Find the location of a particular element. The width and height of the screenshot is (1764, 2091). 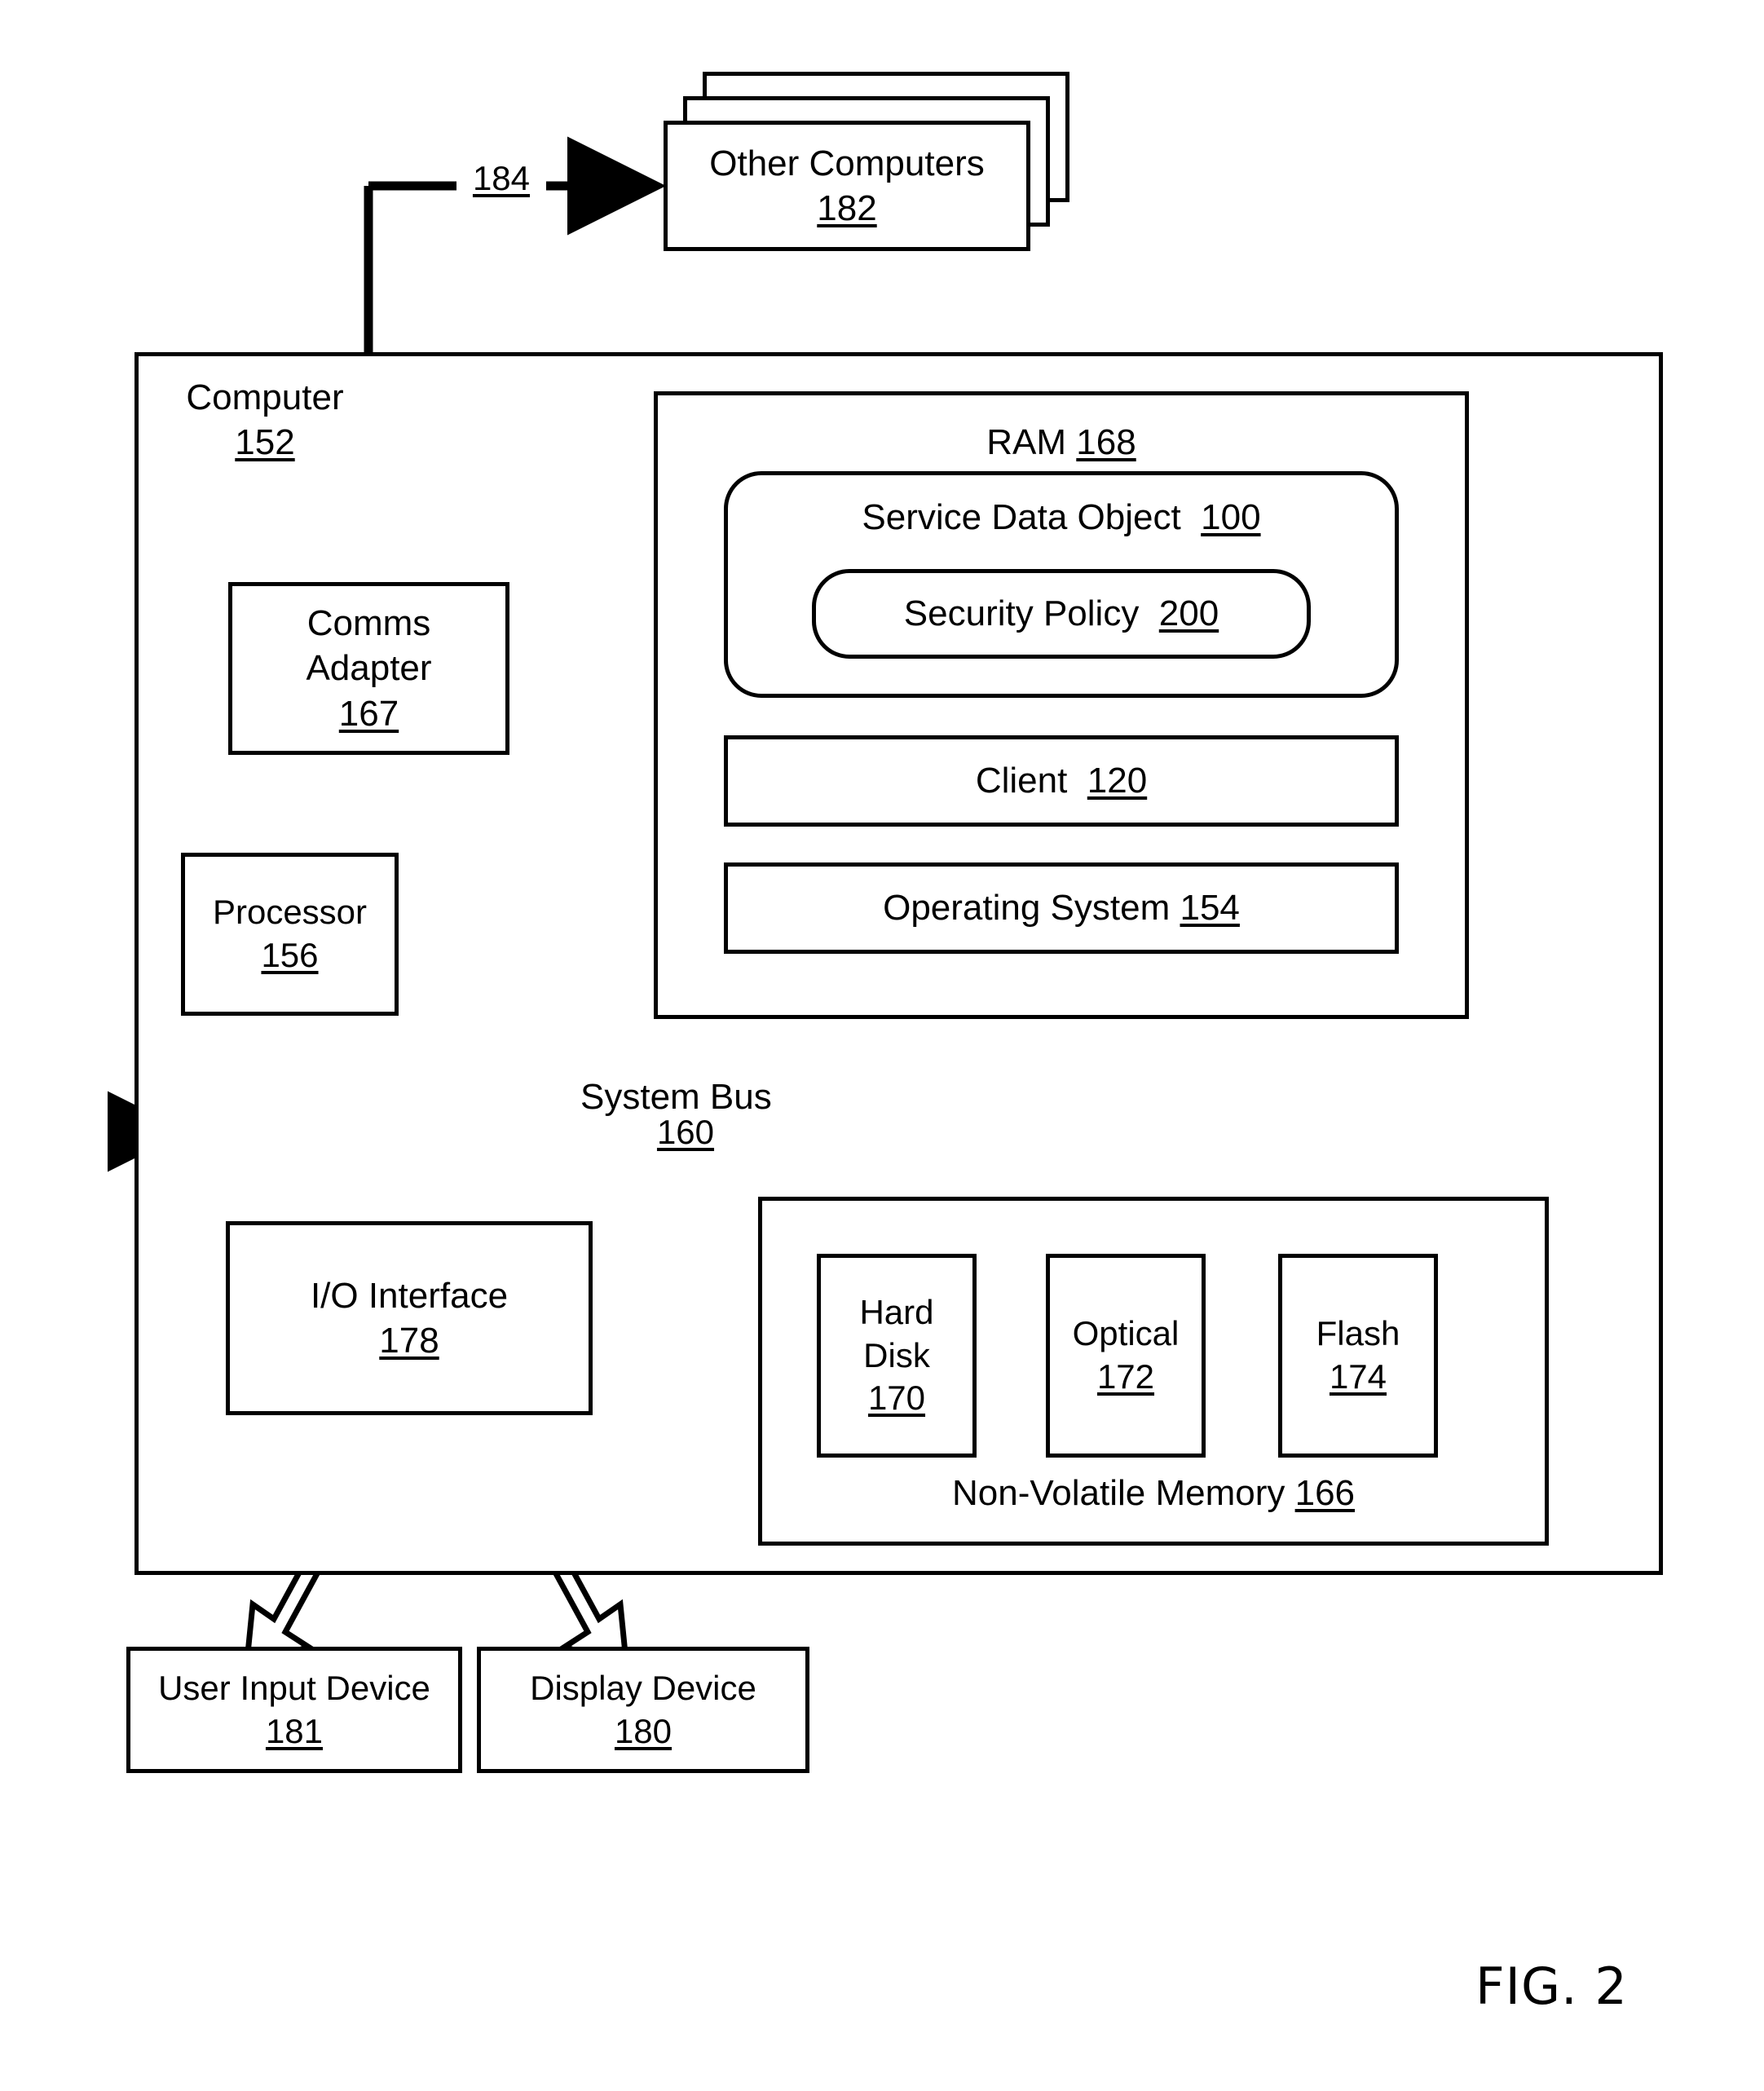

security-policy-title-row: Security Policy 200 is located at coordinates (1061, 614).